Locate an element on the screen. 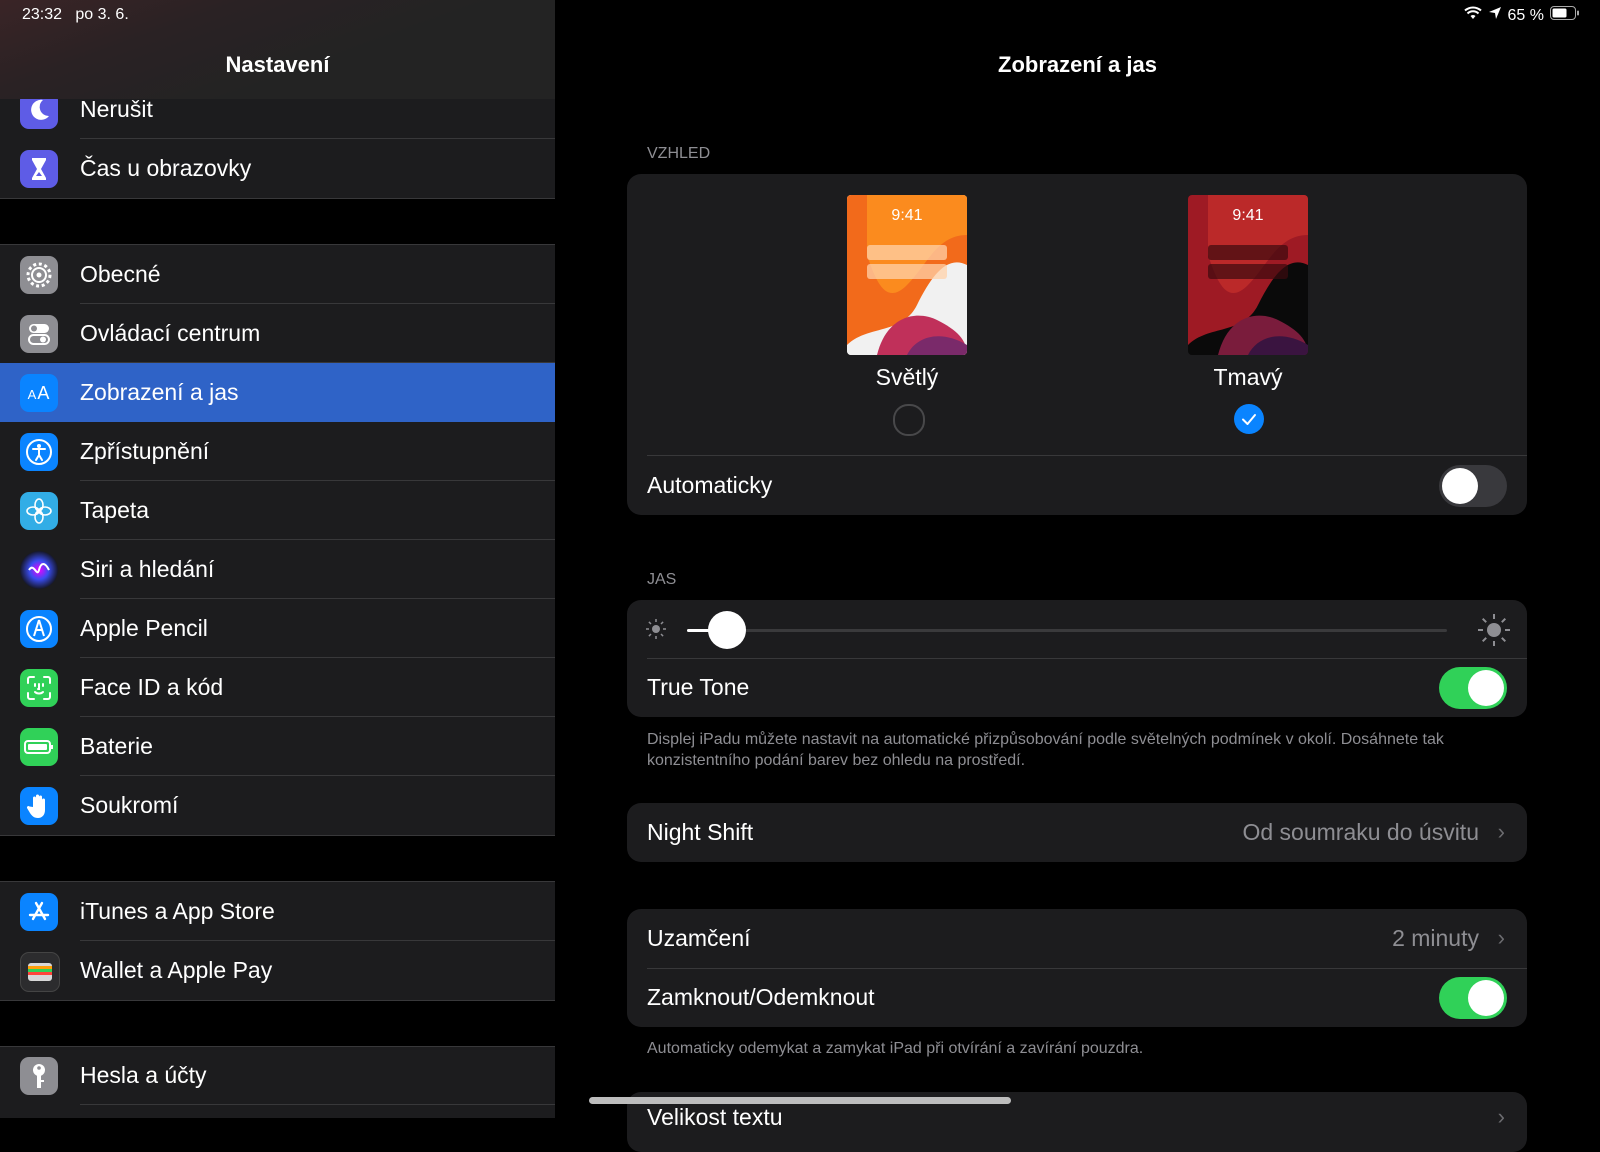 Image resolution: width=1600 pixels, height=1152 pixels. flower-icon is located at coordinates (39, 511).